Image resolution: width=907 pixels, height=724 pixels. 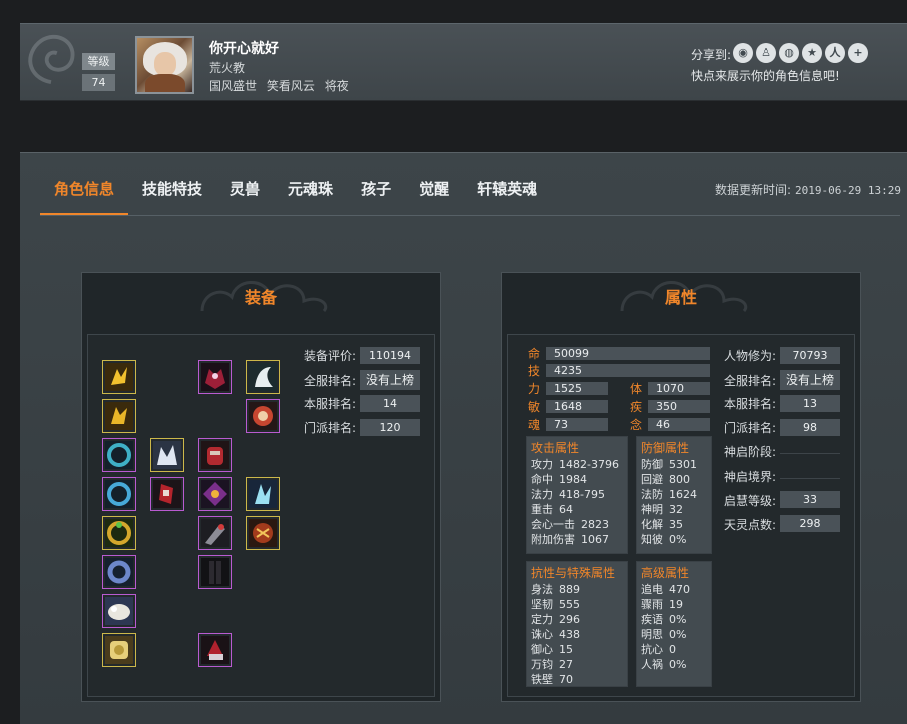 What do you see at coordinates (810, 478) in the screenshot?
I see `divine-realm-line` at bounding box center [810, 478].